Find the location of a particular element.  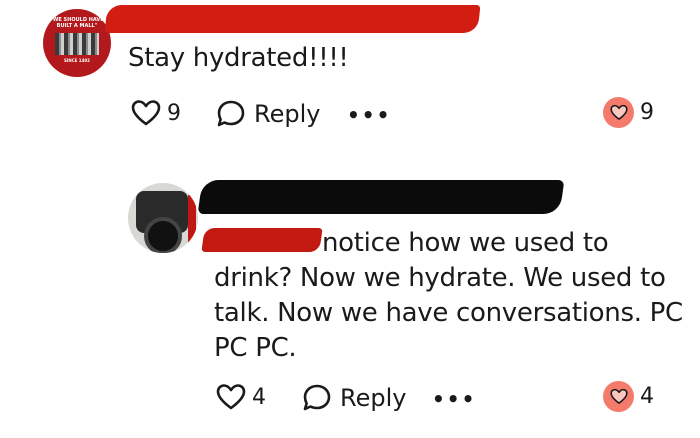

avatar-red-strip is located at coordinates (192, 220).